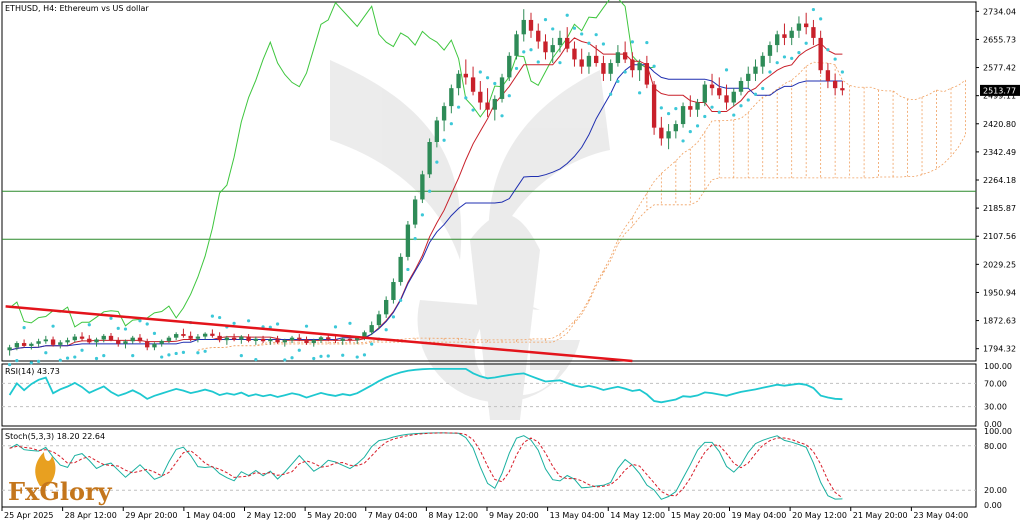  Describe the element at coordinates (819, 515) in the screenshot. I see `time-tick-label: 20 May 12:00` at that location.